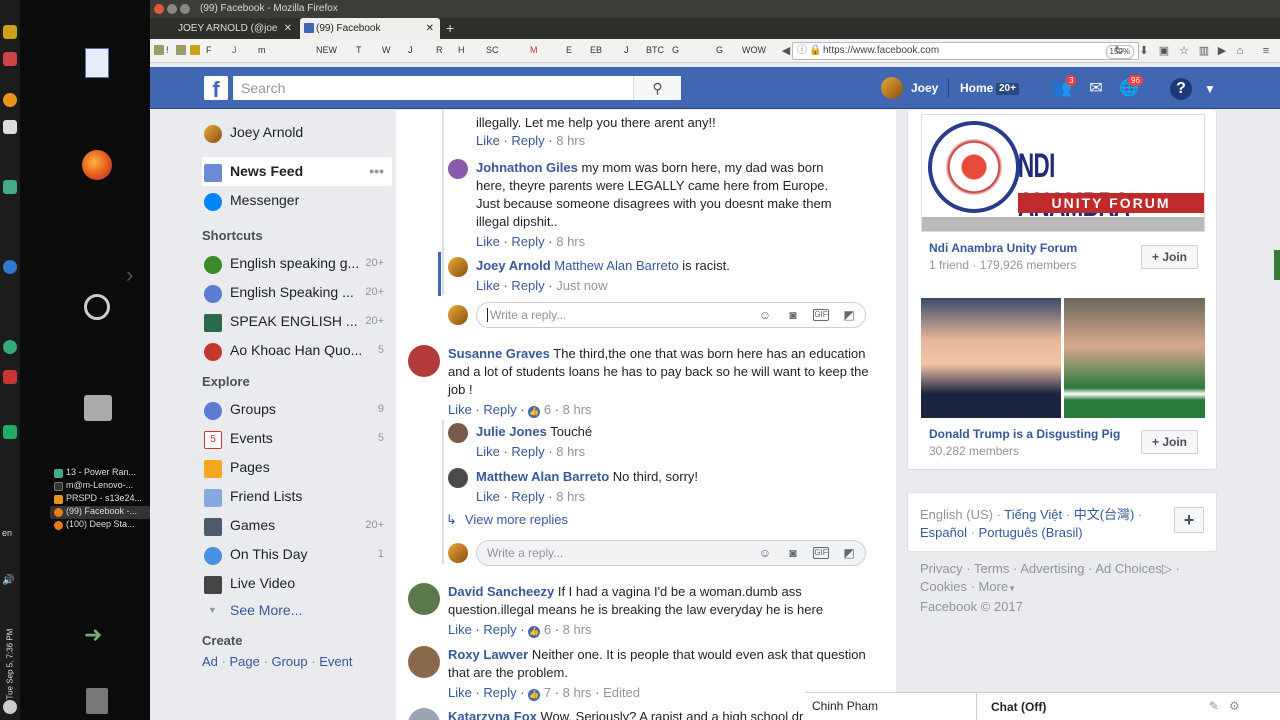 Image resolution: width=1280 pixels, height=720 pixels. I want to click on timestamp: Just now, so click(581, 285).